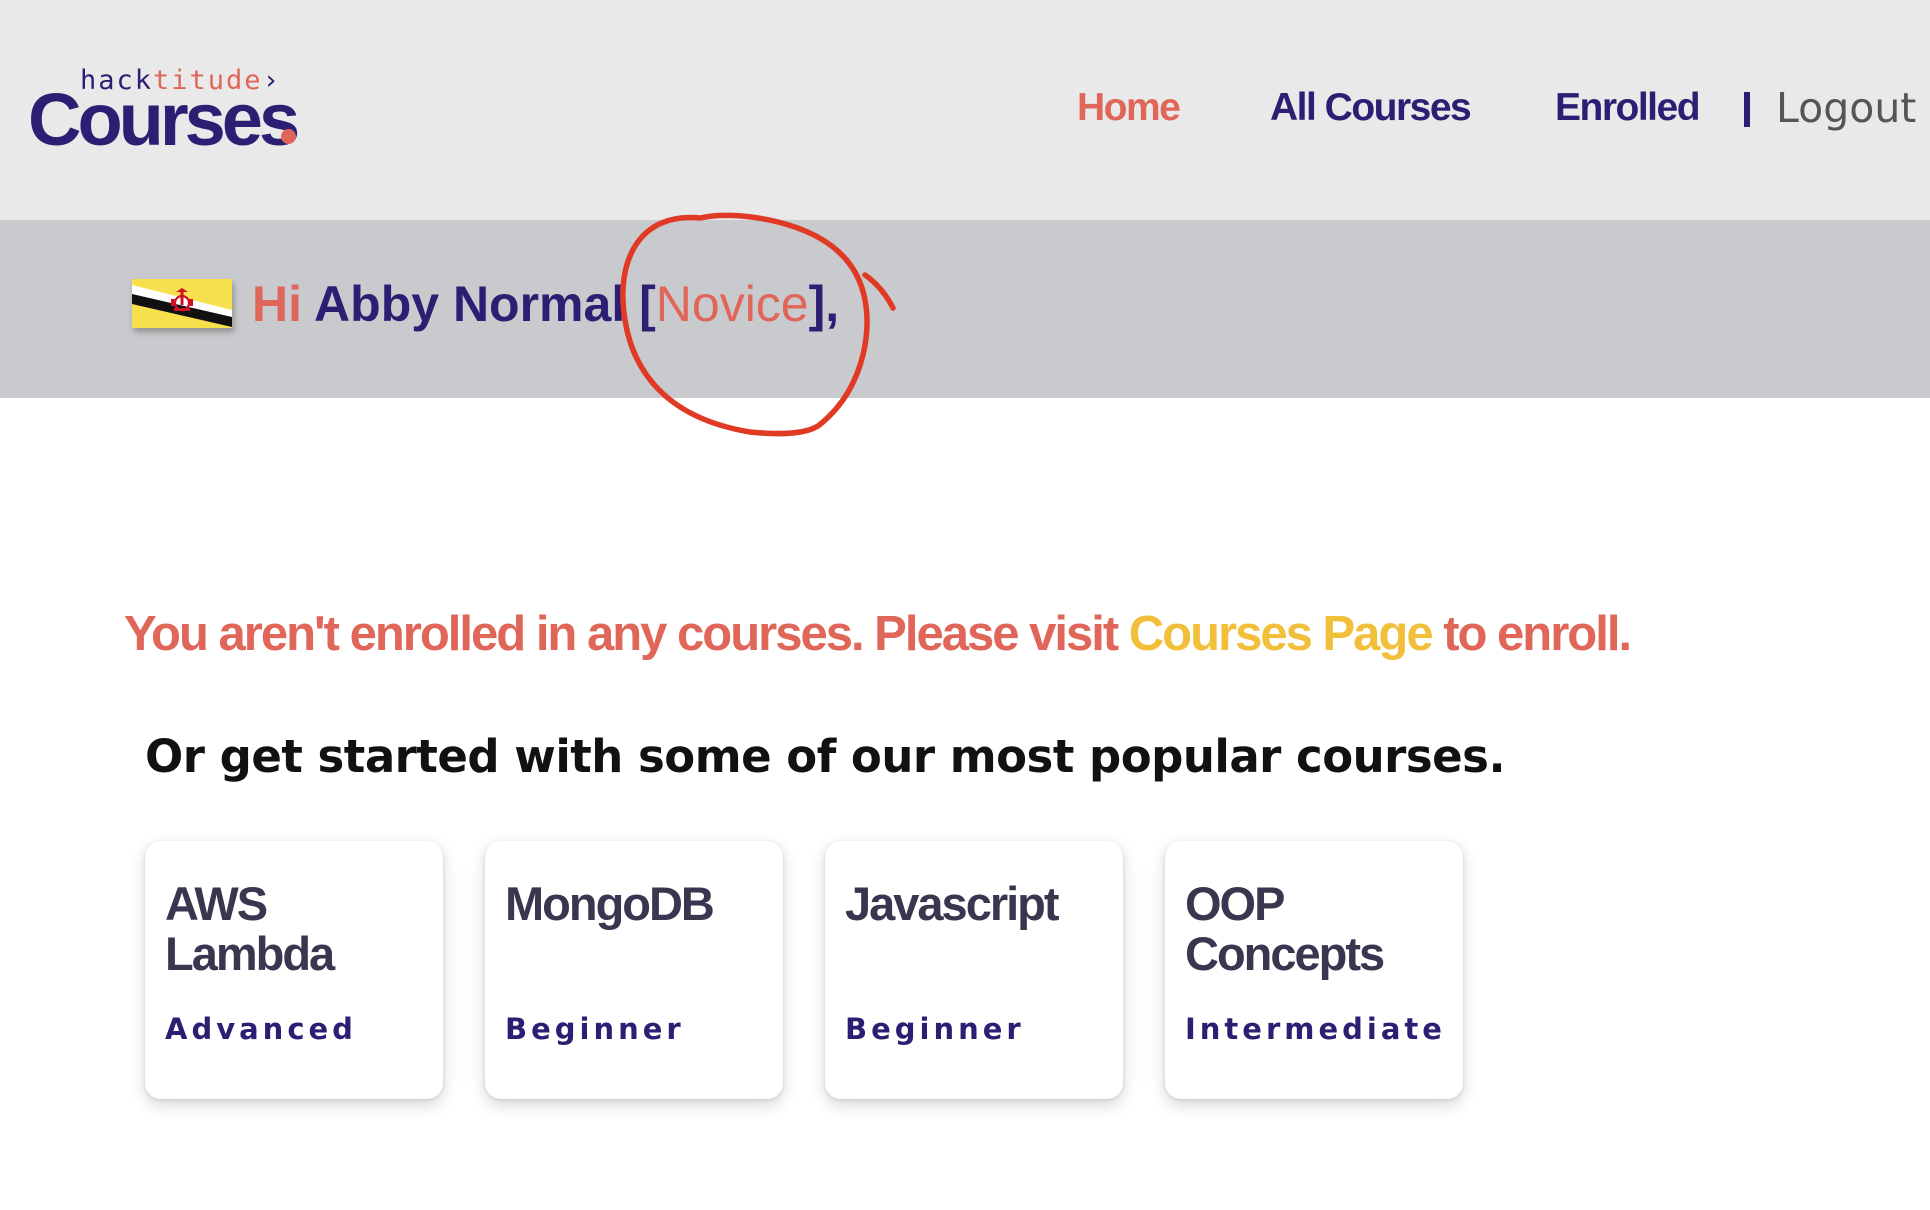 This screenshot has height=1210, width=1930. I want to click on course-level: Intermediate, so click(1315, 1029).